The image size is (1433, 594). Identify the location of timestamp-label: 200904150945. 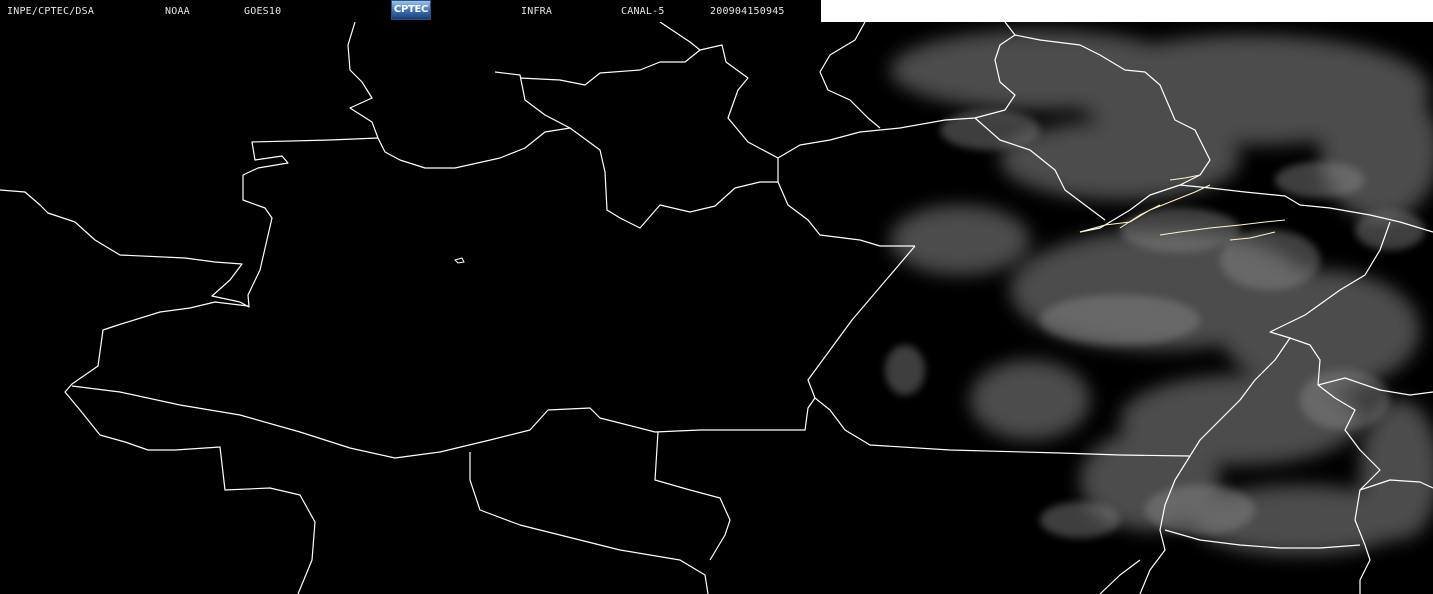
(747, 11).